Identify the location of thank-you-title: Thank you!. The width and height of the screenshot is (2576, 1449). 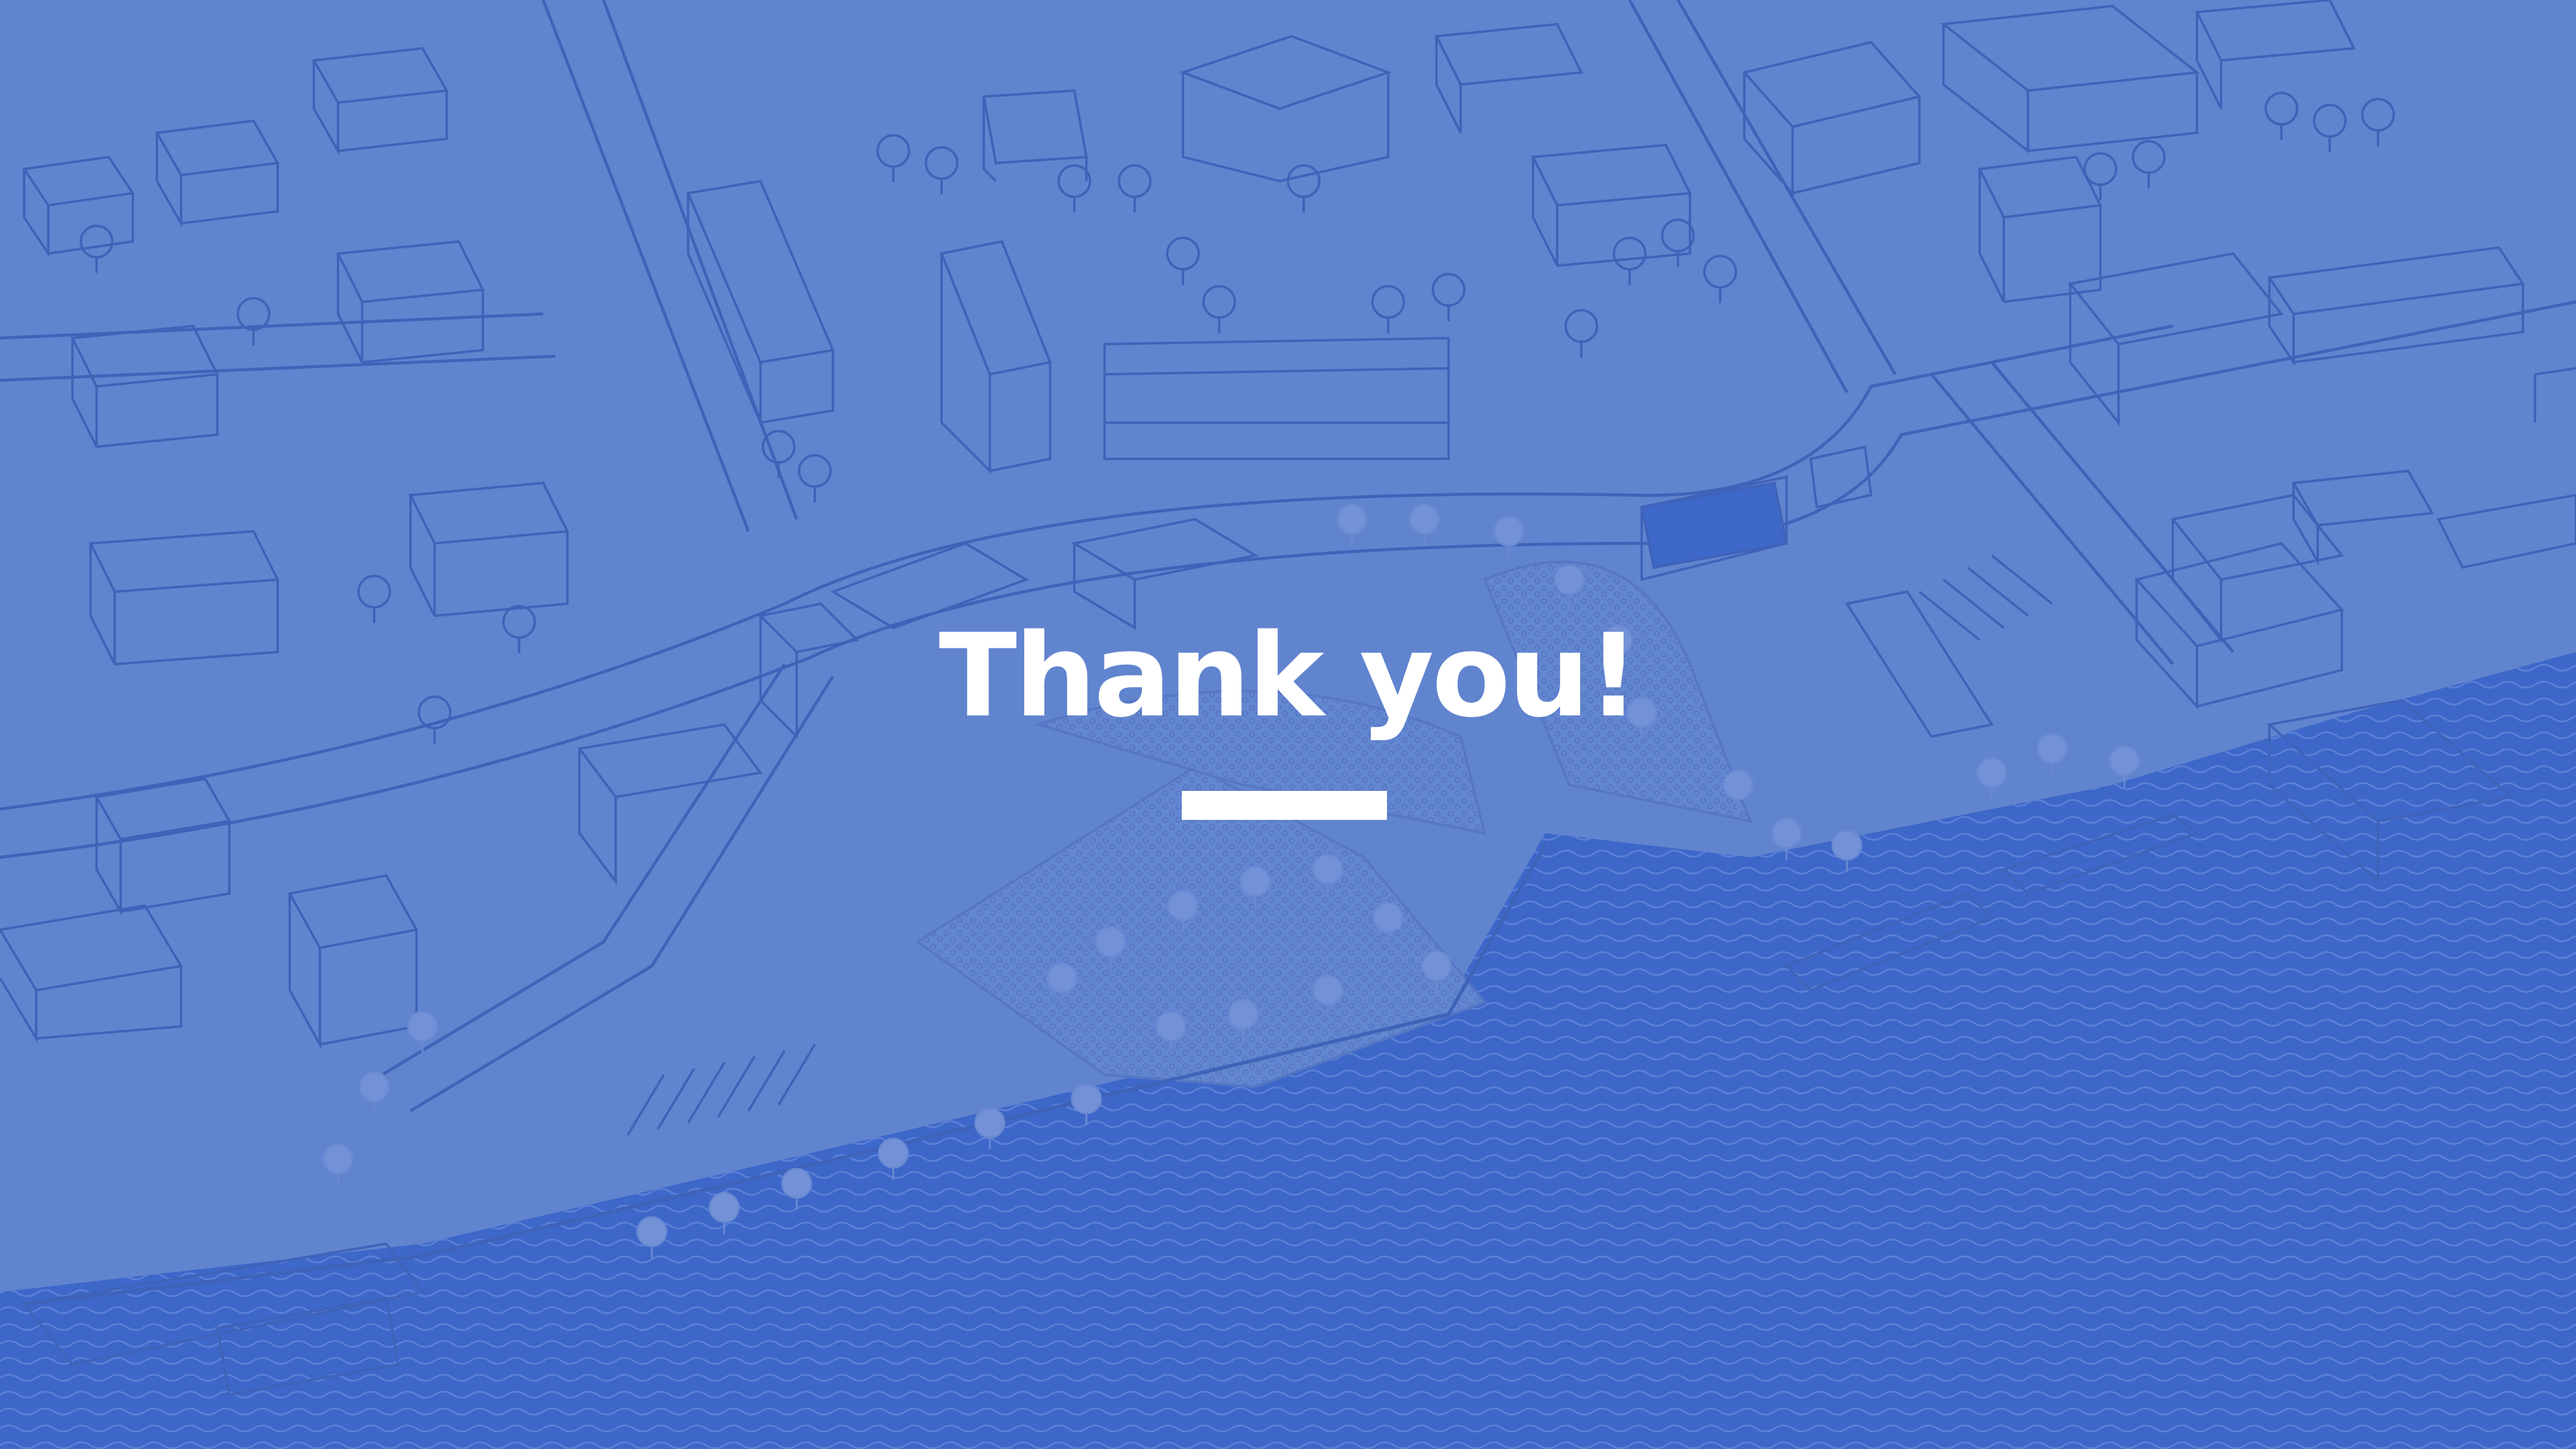
(1289, 676).